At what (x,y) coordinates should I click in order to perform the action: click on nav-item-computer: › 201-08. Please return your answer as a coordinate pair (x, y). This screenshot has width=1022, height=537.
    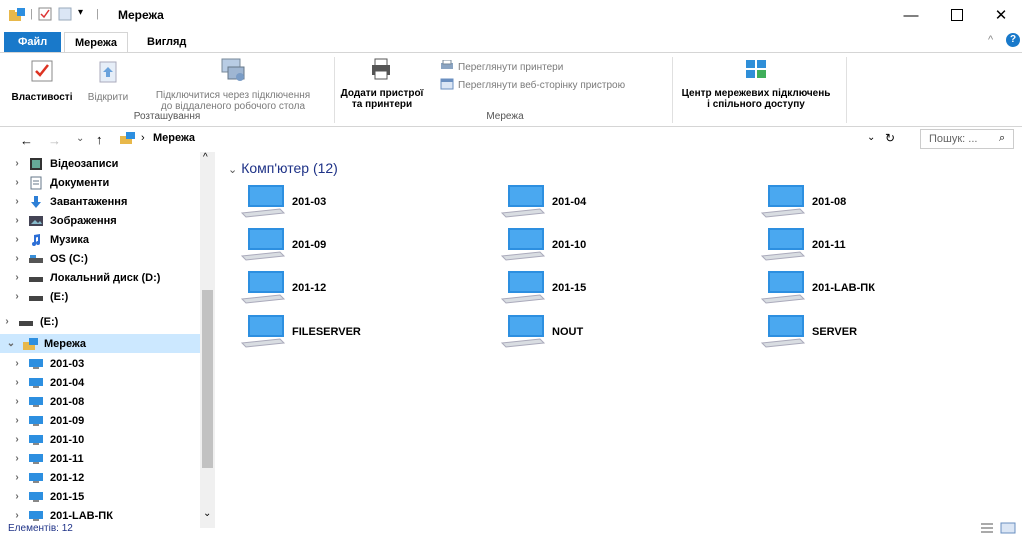
    Looking at the image, I should click on (100, 401).